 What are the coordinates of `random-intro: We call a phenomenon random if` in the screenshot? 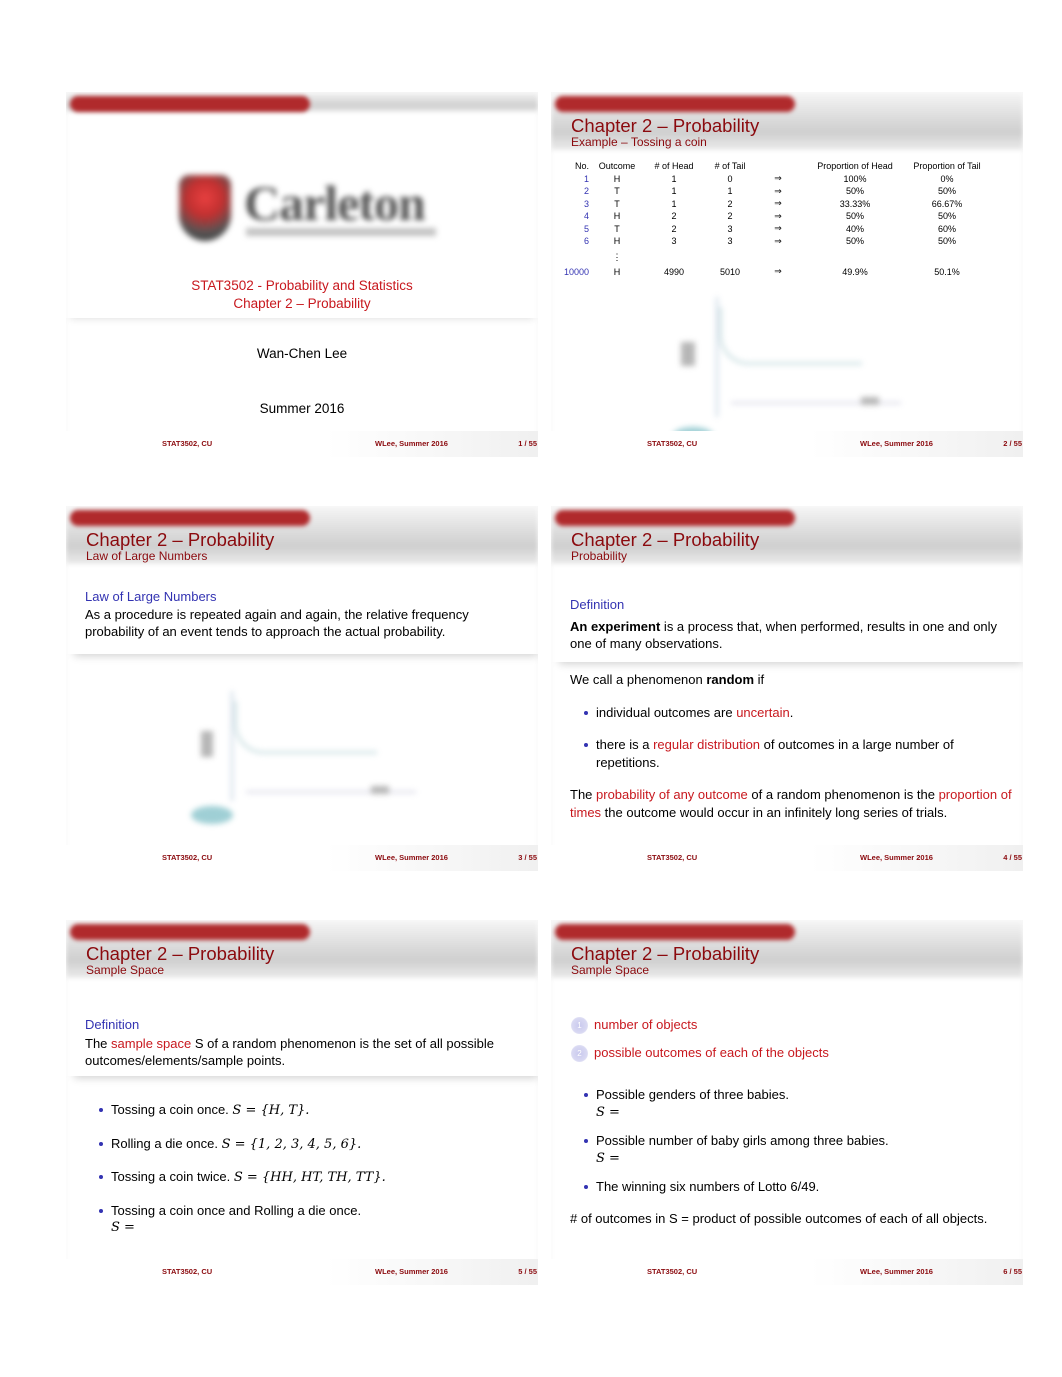 It's located at (667, 679).